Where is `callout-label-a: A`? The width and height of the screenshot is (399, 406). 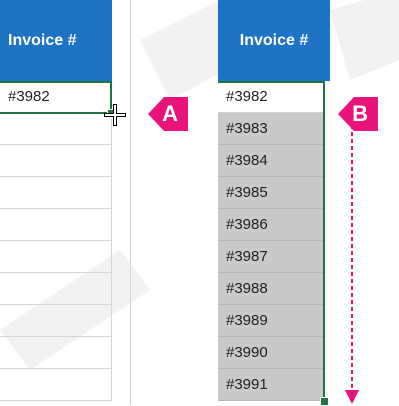
callout-label-a: A is located at coordinates (170, 113).